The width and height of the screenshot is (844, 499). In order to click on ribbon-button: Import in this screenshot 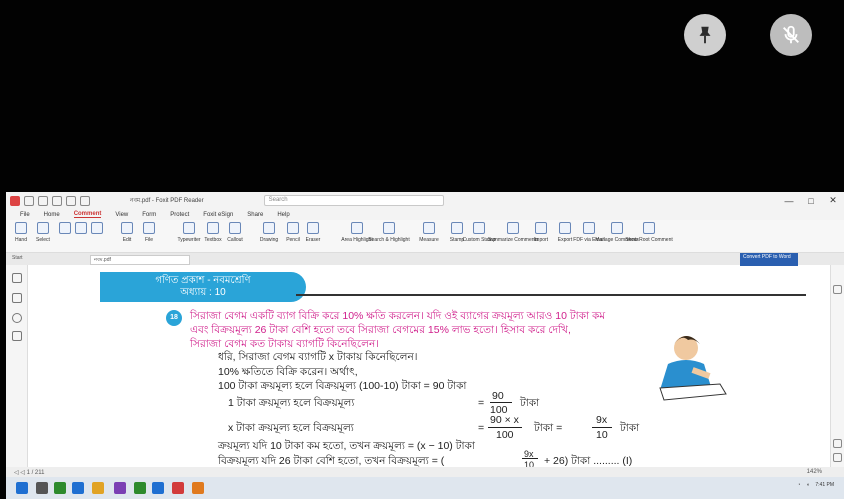, I will do `click(541, 232)`.